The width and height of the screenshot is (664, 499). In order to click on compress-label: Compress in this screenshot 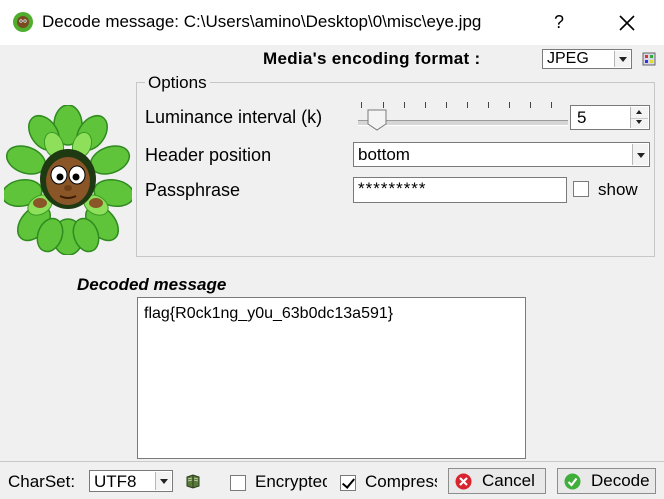, I will do `click(401, 481)`.